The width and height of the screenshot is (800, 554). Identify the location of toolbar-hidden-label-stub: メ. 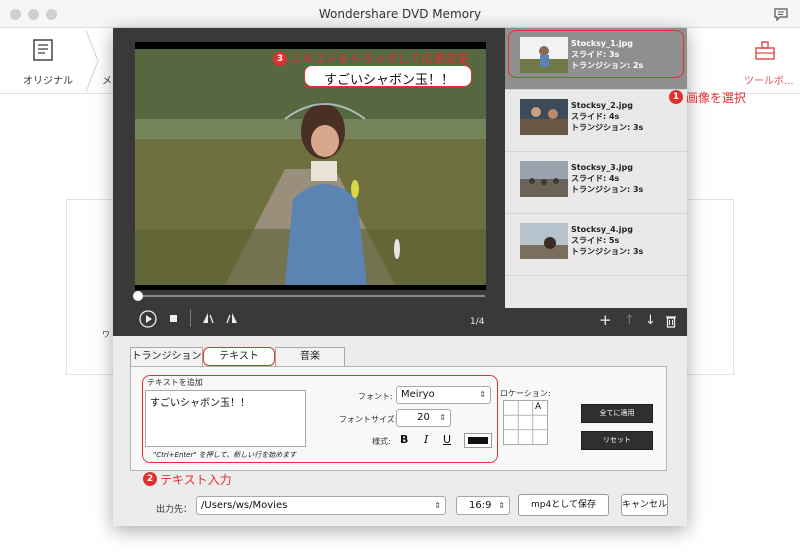
(107, 81).